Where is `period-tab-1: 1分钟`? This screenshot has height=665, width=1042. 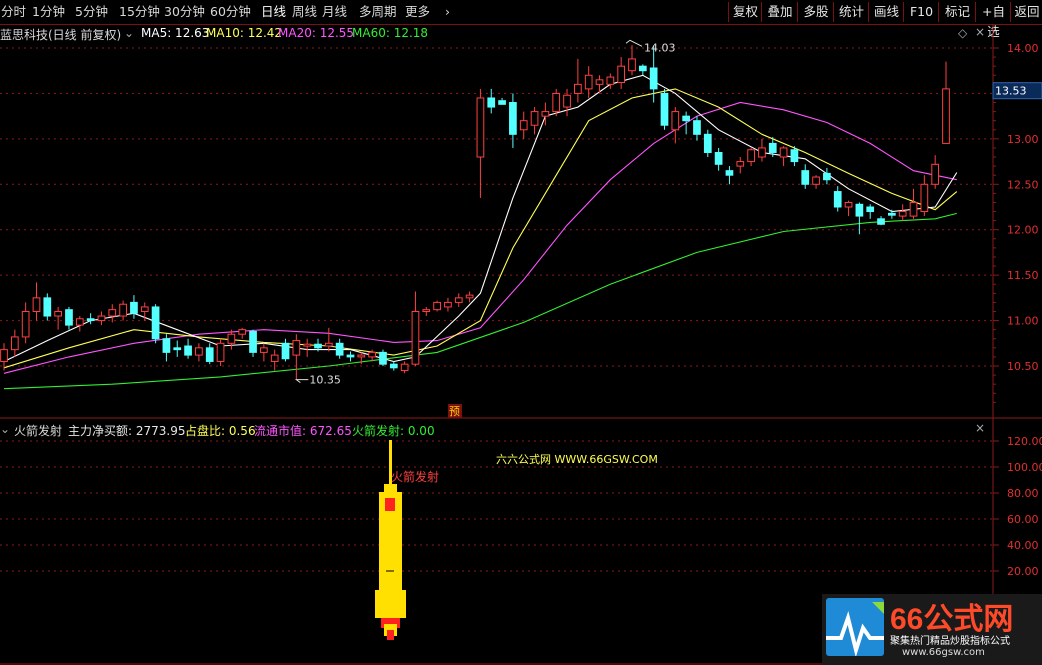 period-tab-1: 1分钟 is located at coordinates (48, 12).